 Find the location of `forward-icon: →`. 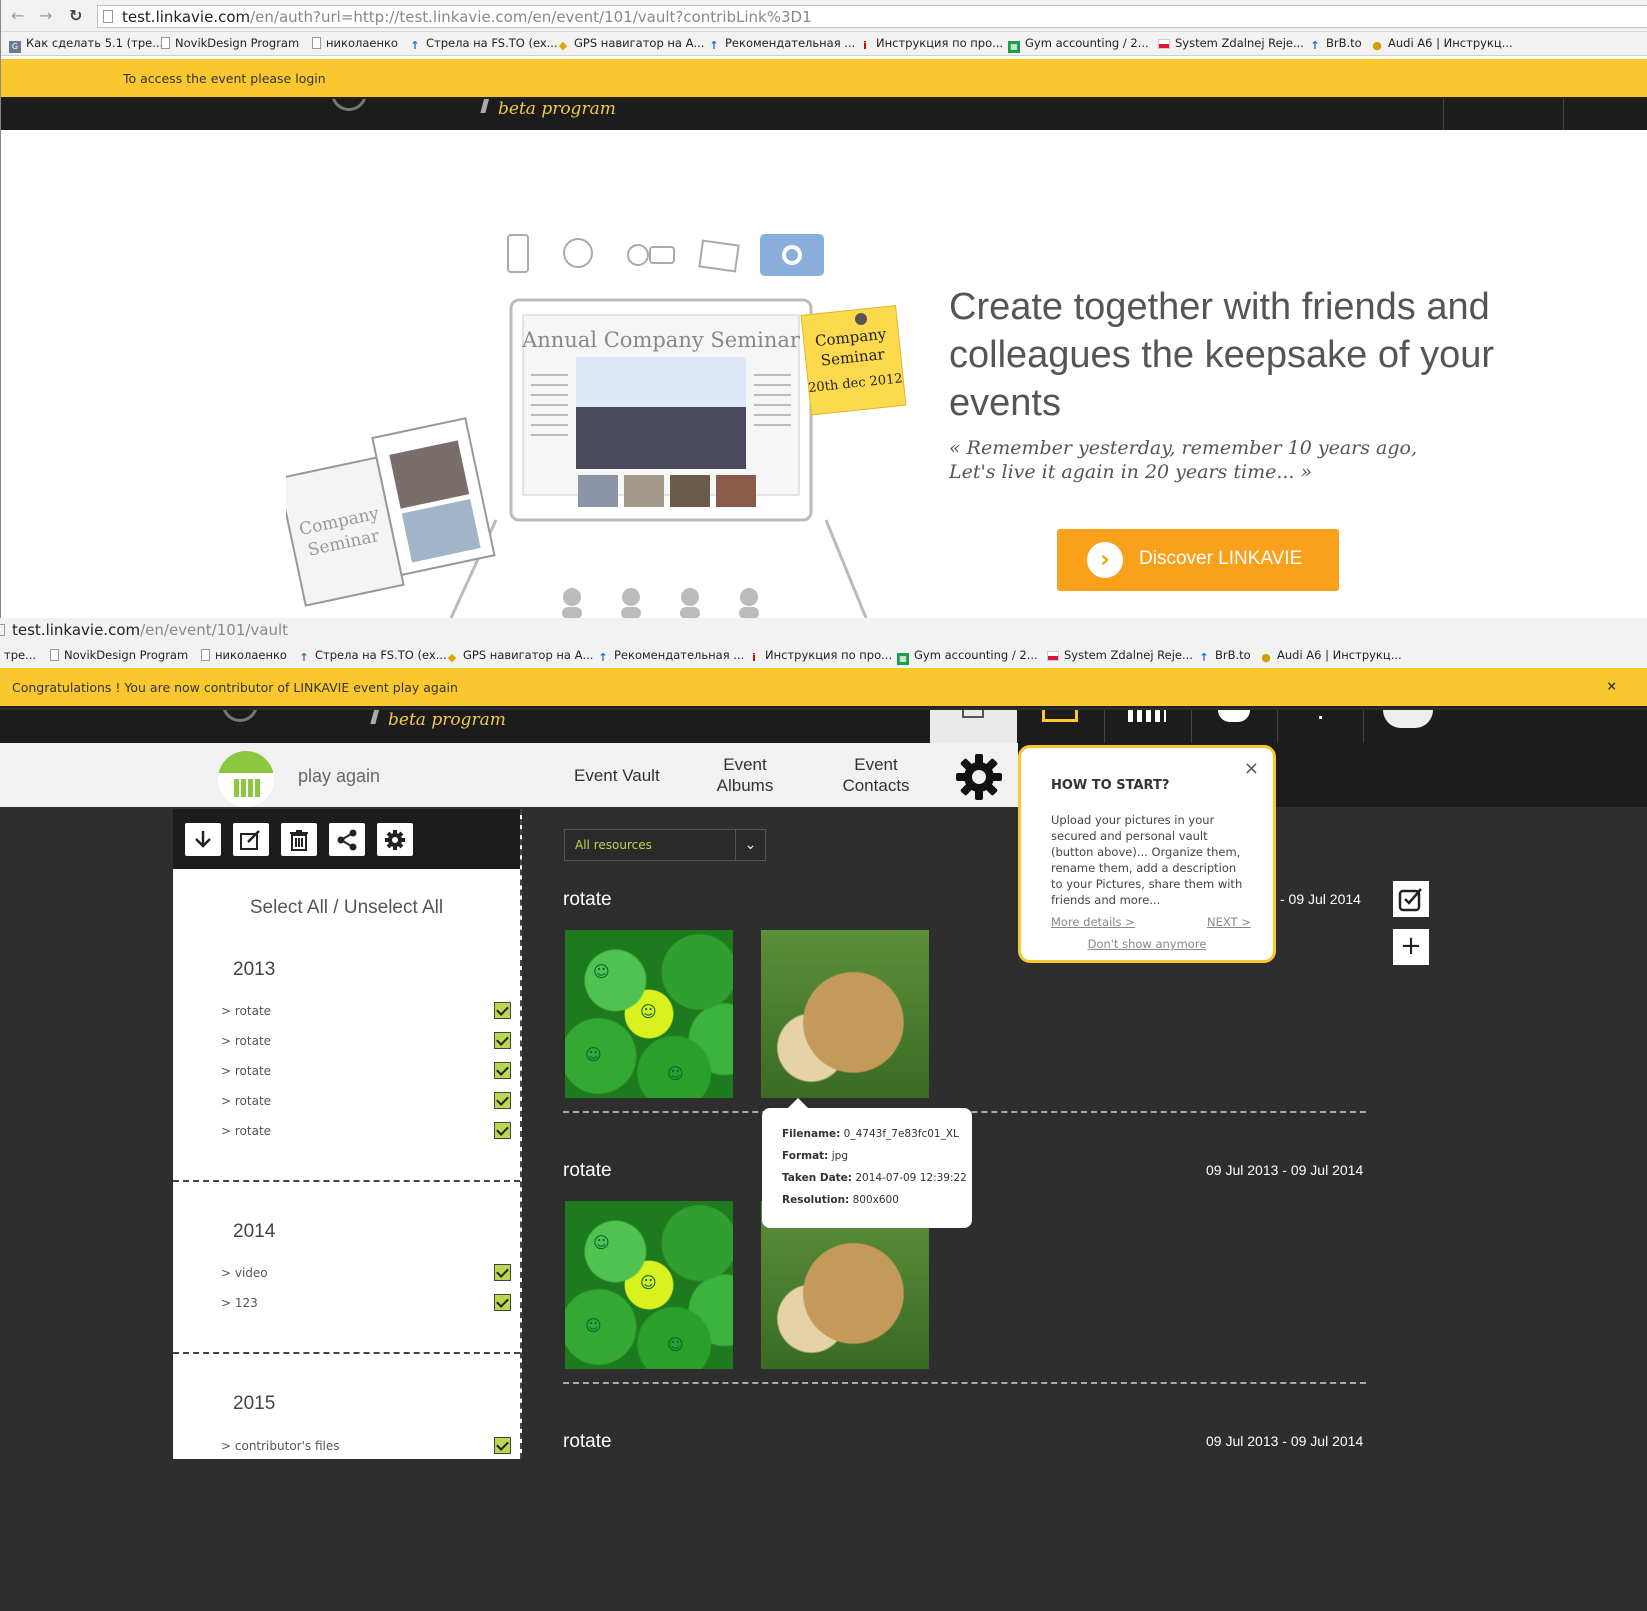

forward-icon: → is located at coordinates (45, 15).